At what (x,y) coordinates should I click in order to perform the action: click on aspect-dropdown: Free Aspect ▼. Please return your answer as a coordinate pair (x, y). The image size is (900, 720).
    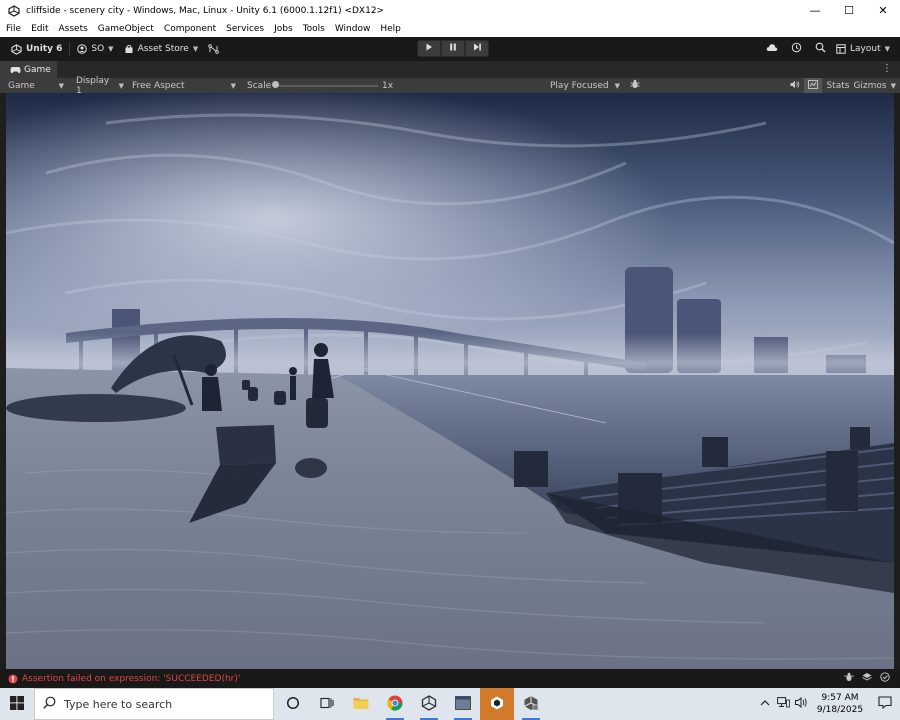
    Looking at the image, I should click on (184, 85).